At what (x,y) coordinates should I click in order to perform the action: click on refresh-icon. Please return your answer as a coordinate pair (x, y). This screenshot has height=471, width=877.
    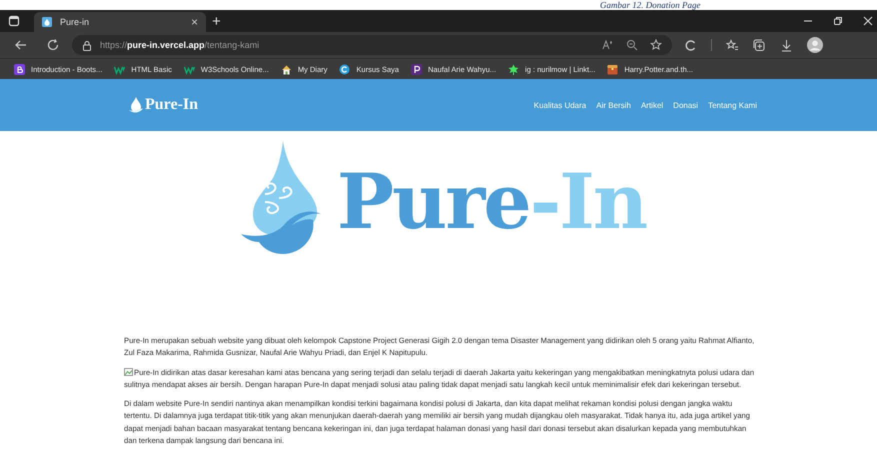
    Looking at the image, I should click on (53, 45).